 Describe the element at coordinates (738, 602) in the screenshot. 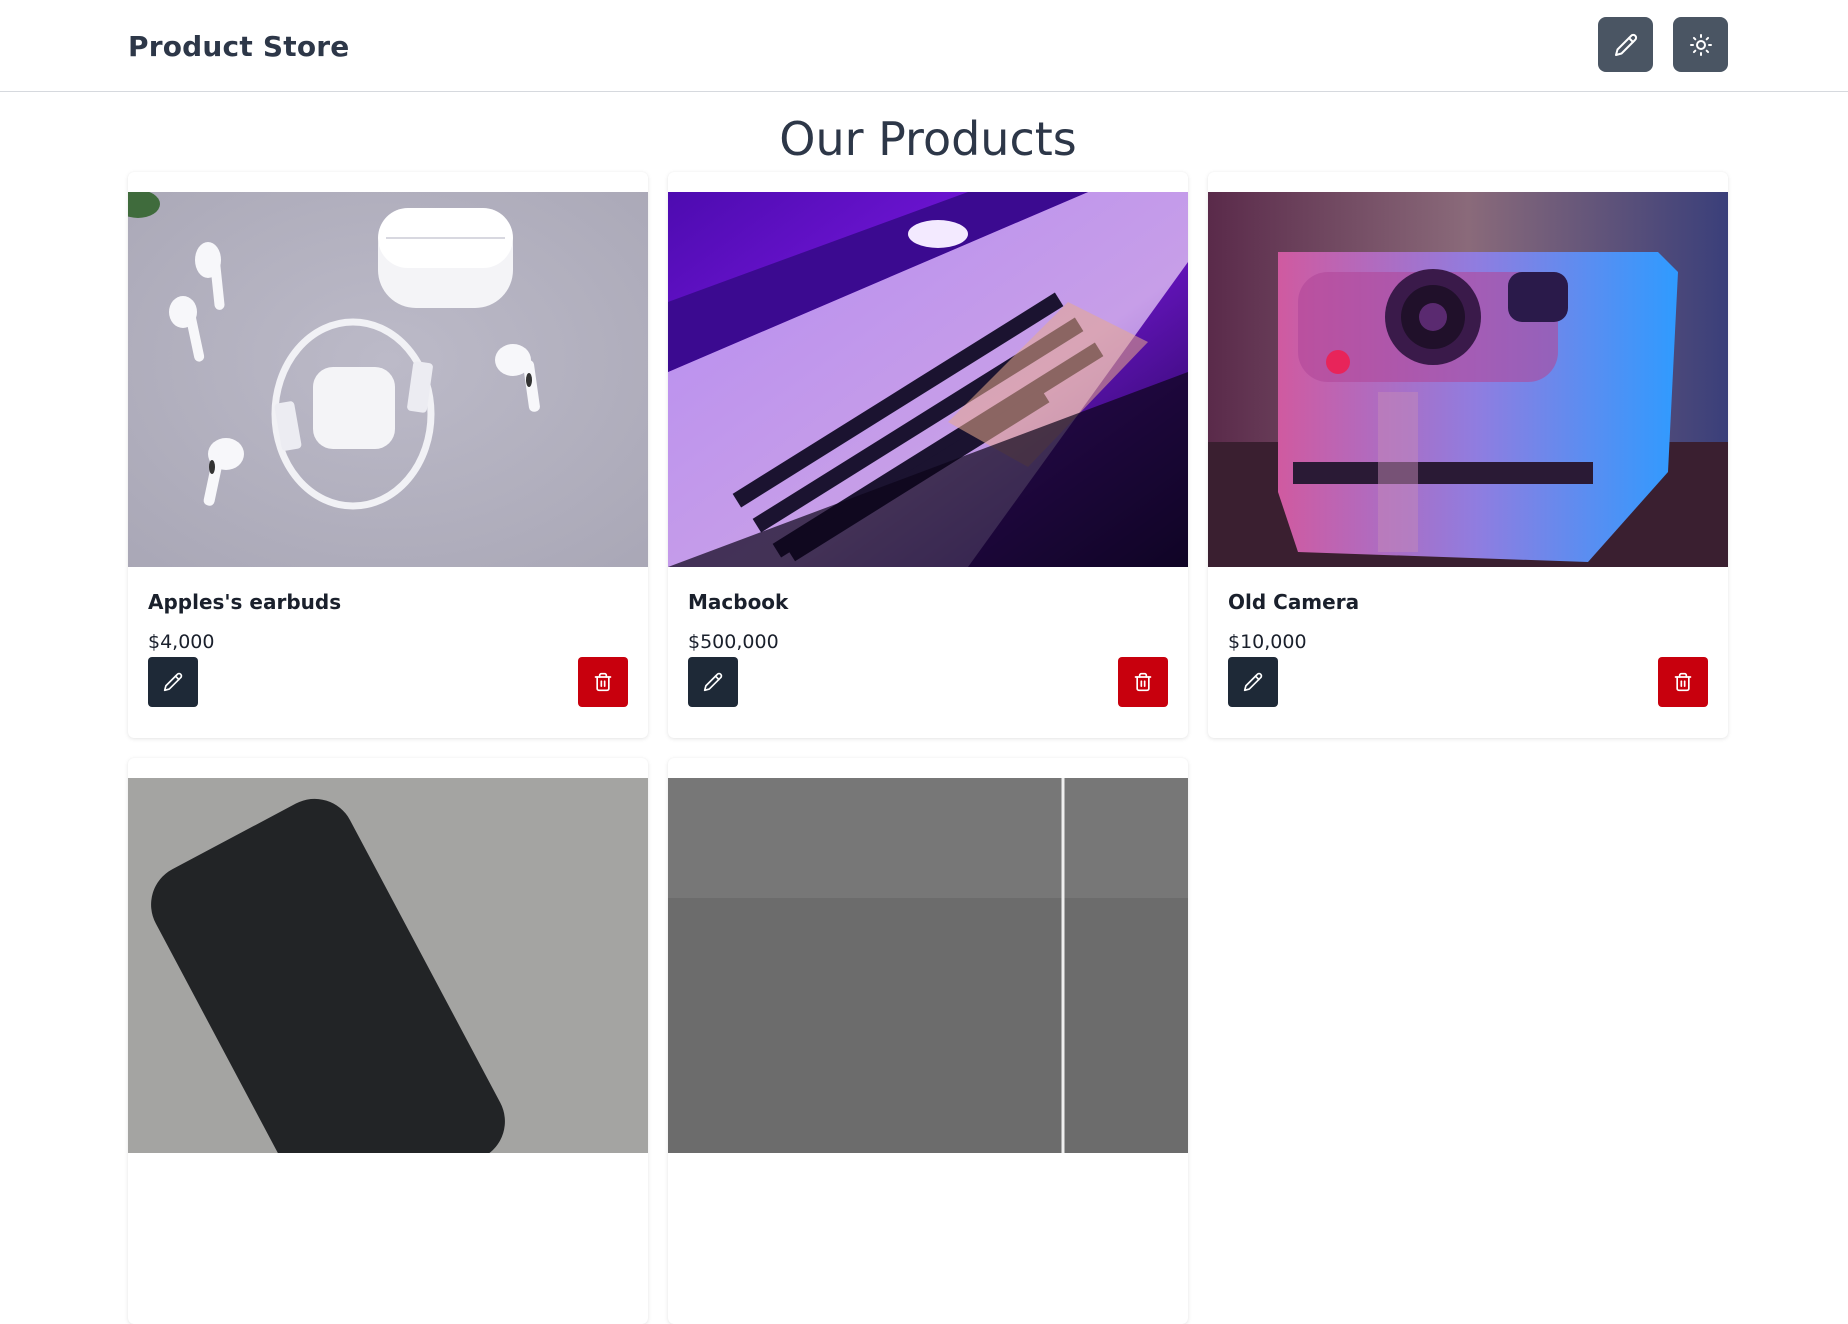

I see `product-name: Macbook` at that location.